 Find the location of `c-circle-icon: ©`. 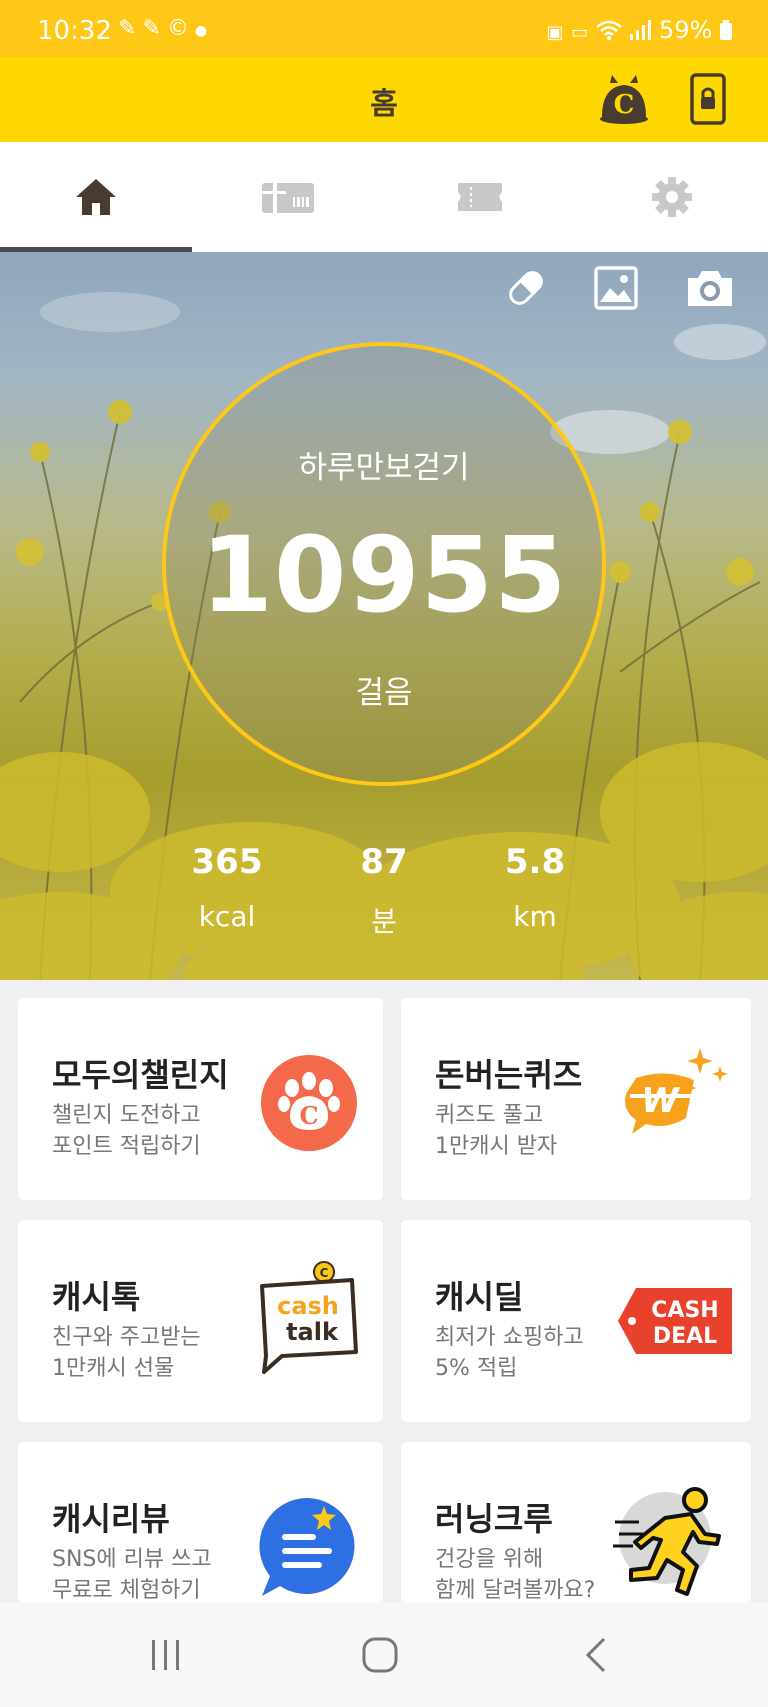

c-circle-icon: © is located at coordinates (180, 28).